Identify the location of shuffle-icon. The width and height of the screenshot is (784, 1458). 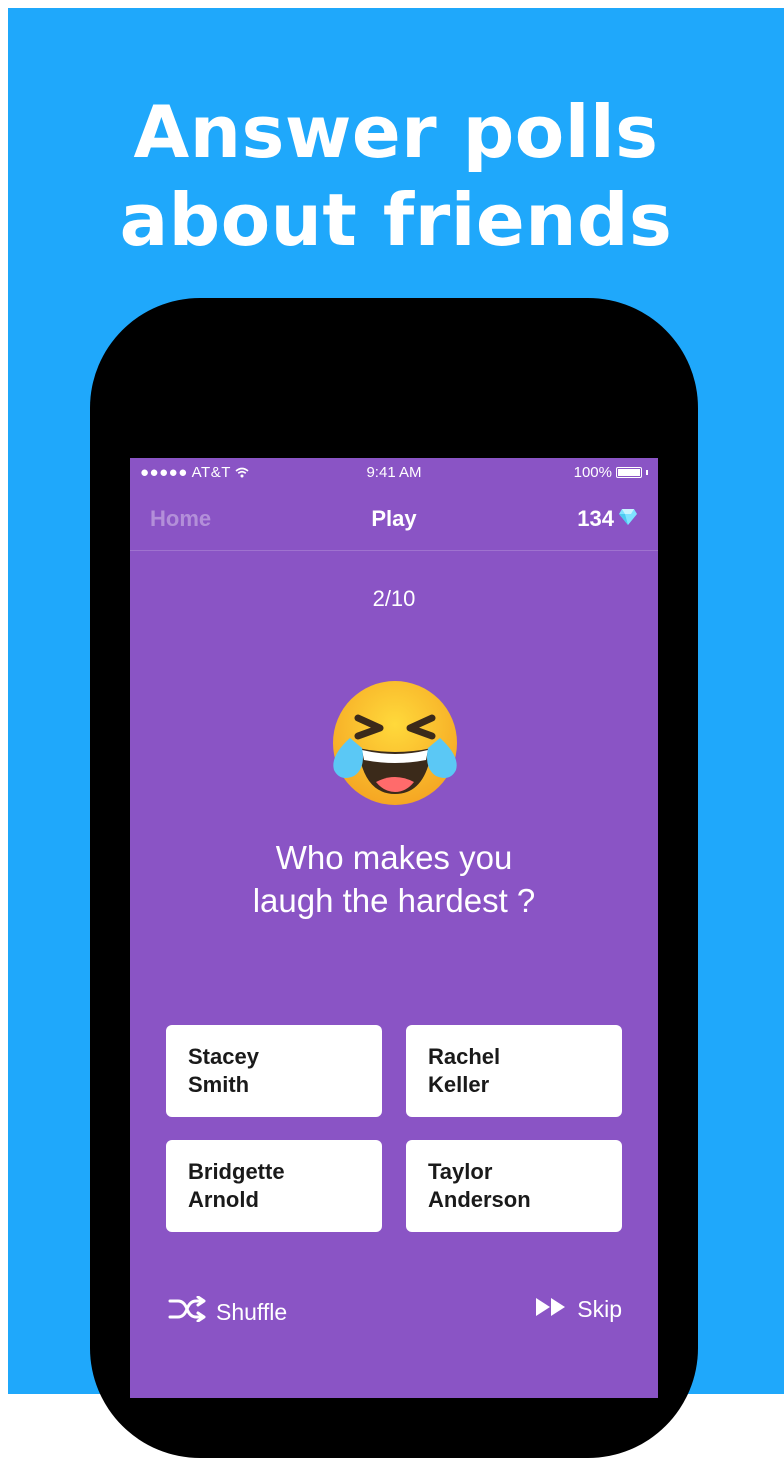
(187, 1311).